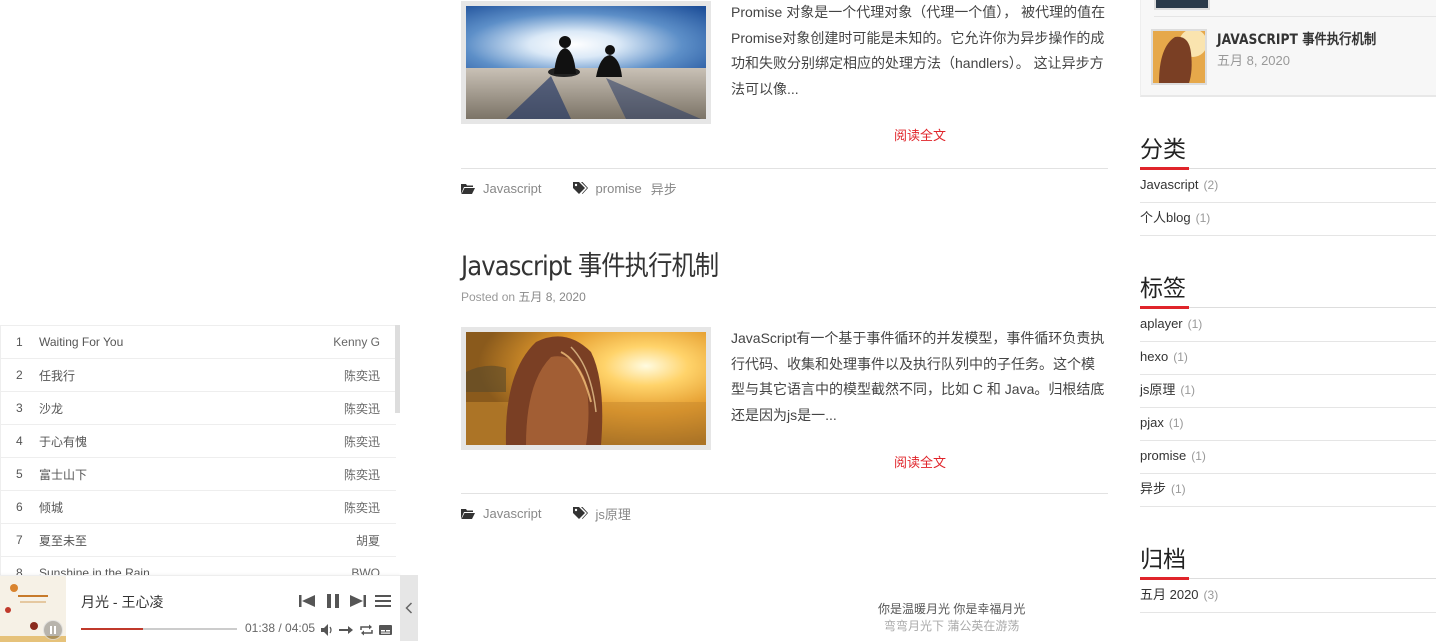  I want to click on playlist-item: 1 Waiting For You Kenny G, so click(198, 342).